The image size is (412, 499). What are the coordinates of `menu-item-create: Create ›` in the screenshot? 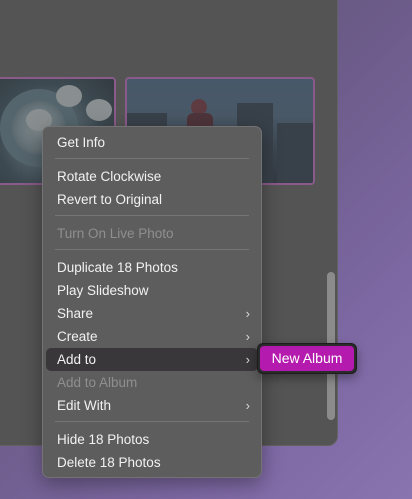 It's located at (152, 336).